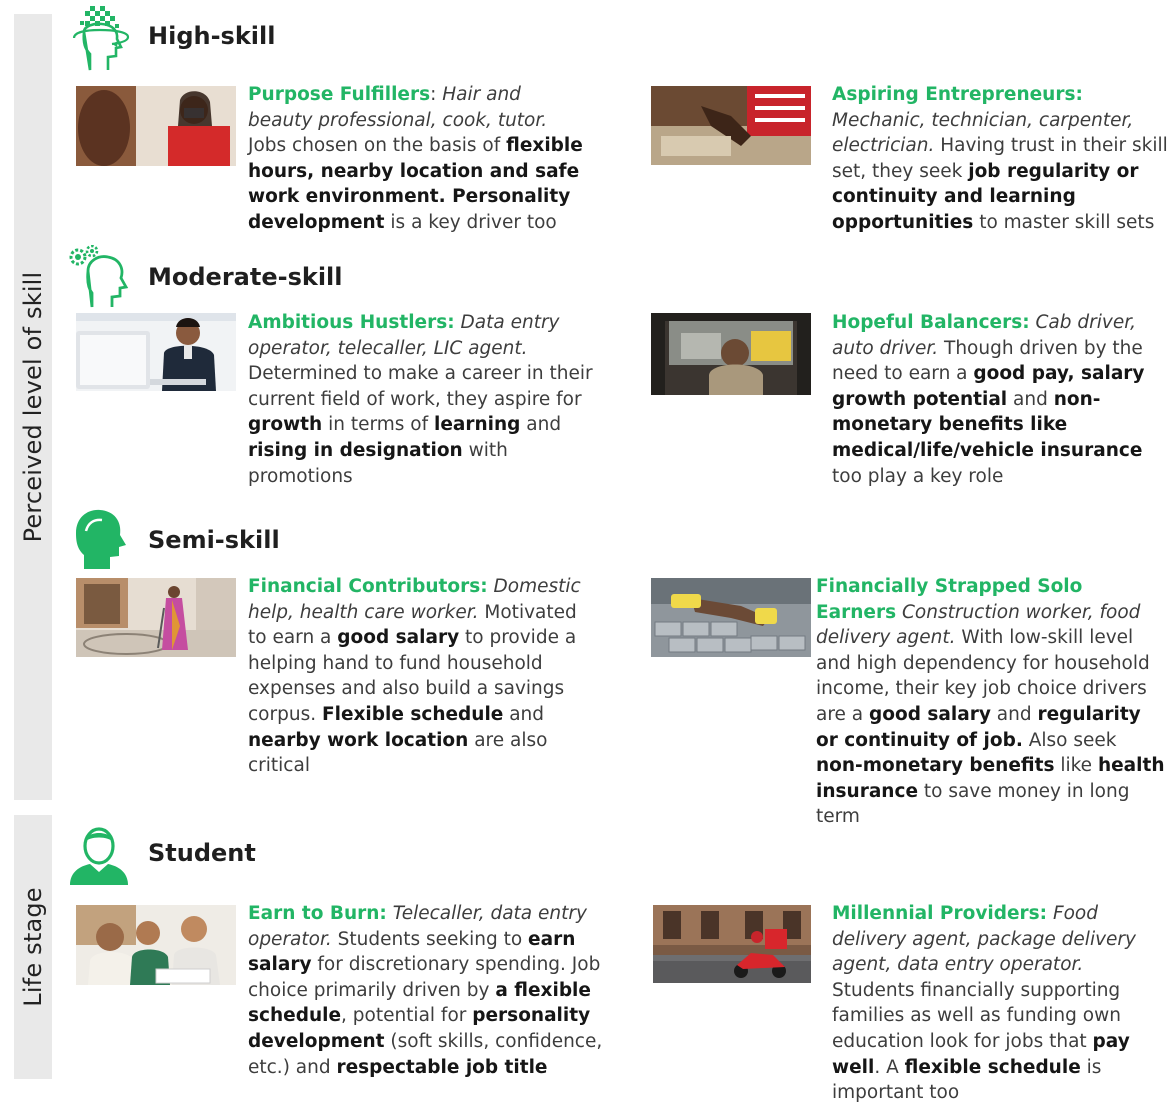 This screenshot has width=1168, height=1106. What do you see at coordinates (377, 146) in the screenshot?
I see `persona-description: Jobs chosen on the basis of` at bounding box center [377, 146].